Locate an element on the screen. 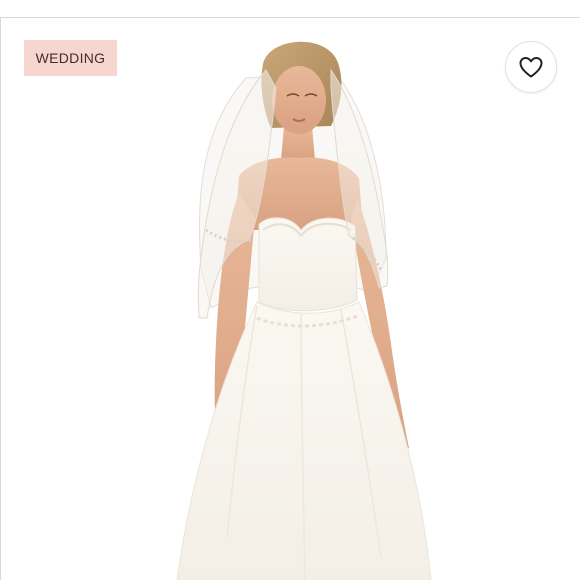 This screenshot has width=580, height=580. category-tag-label: WEDDING is located at coordinates (70, 58).